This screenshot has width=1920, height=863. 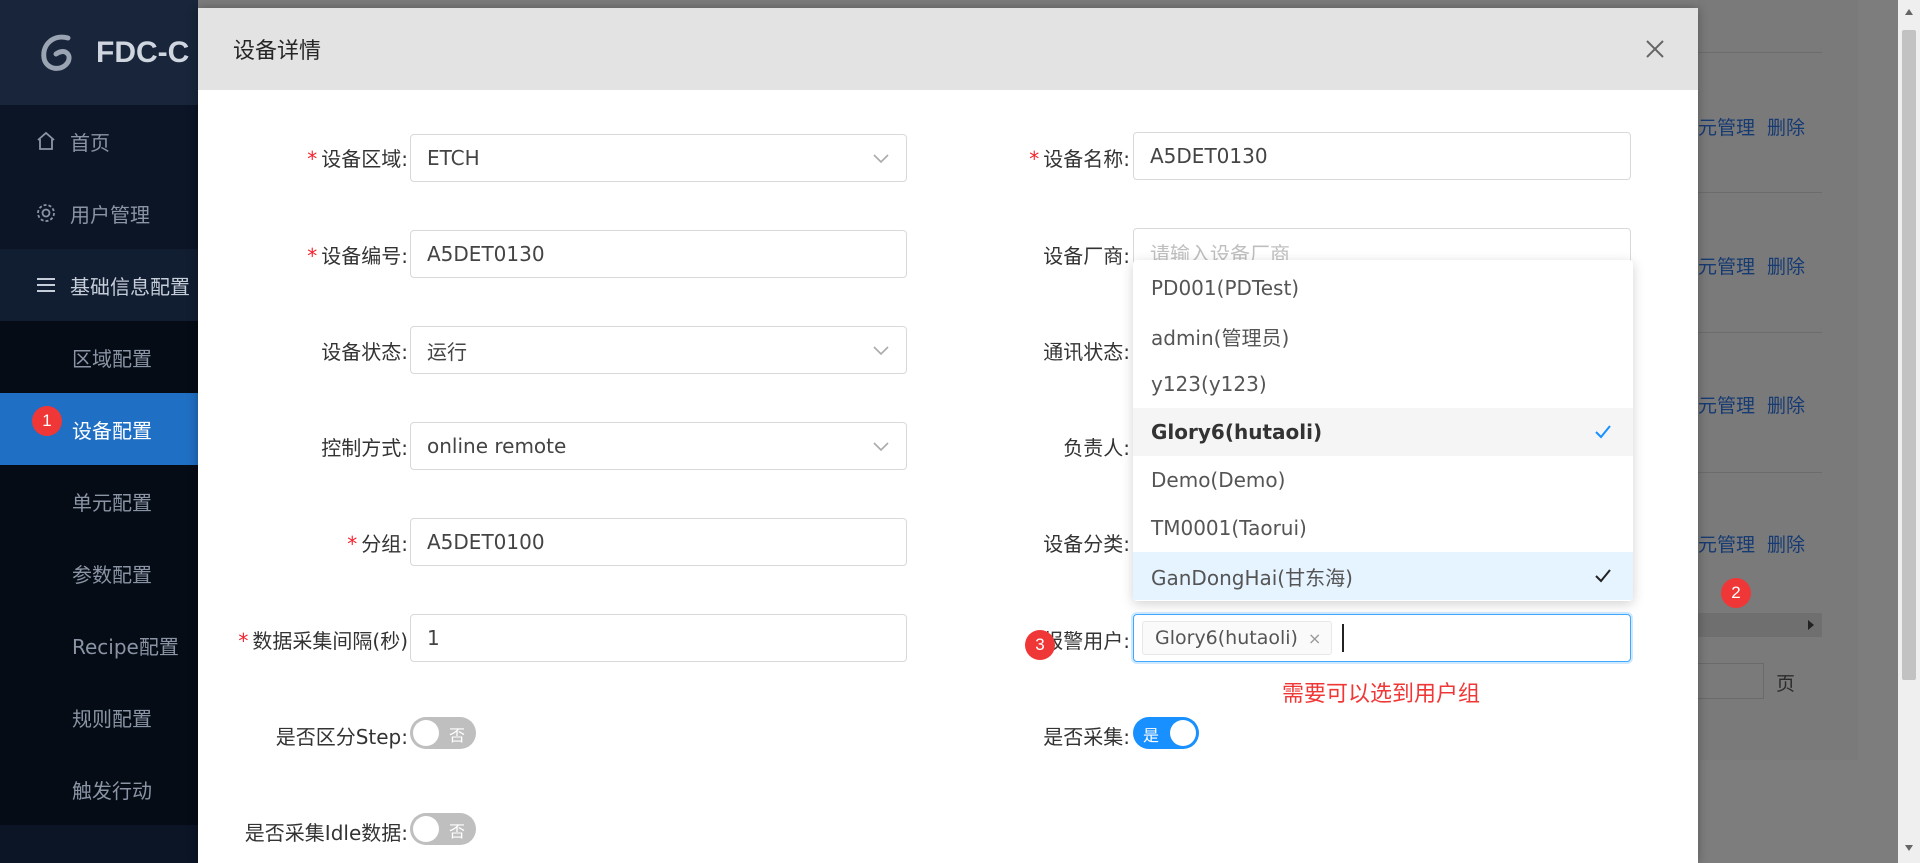 I want to click on dropdown-option-selected: GanDongHai(甘东海), so click(x=1383, y=576).